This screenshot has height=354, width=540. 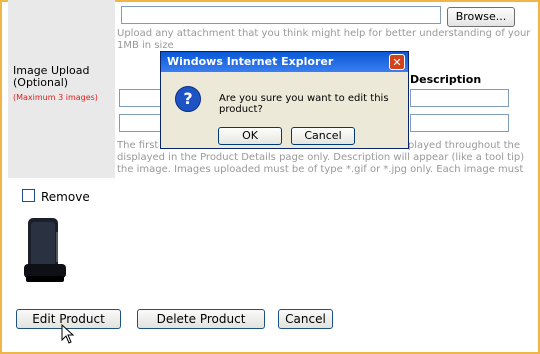 I want to click on dialog-cancel-button: Cancel, so click(x=323, y=136).